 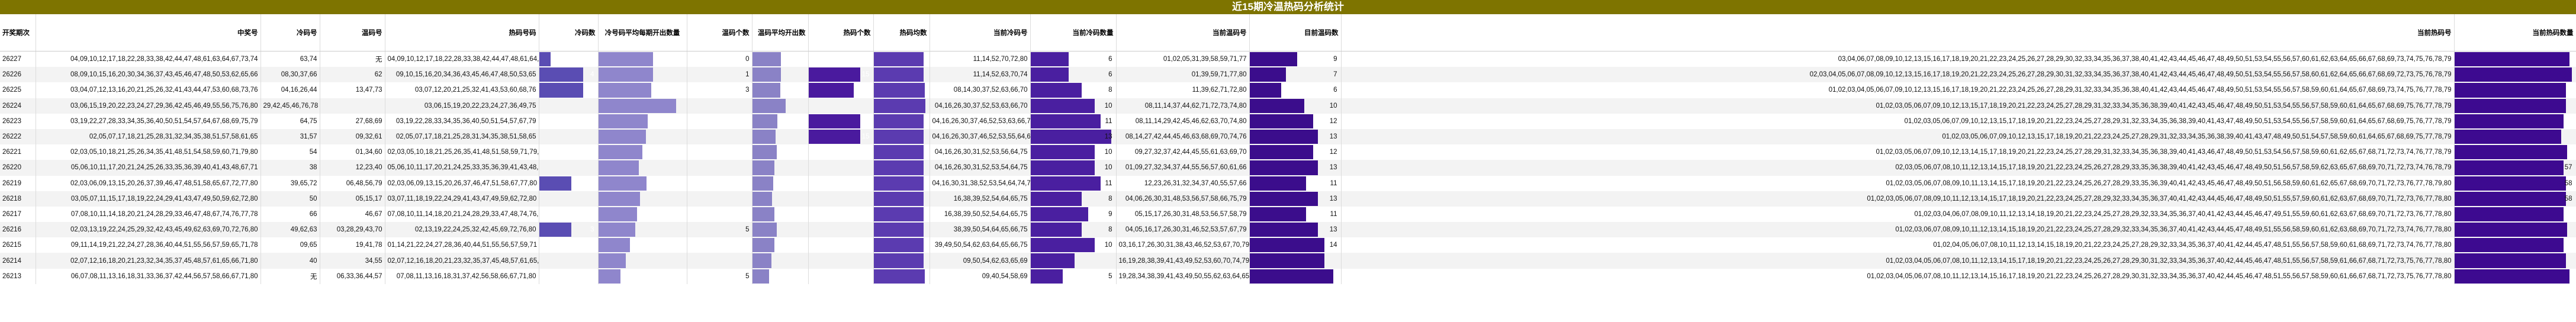 I want to click on cell-col-cold: 38, so click(x=291, y=168).